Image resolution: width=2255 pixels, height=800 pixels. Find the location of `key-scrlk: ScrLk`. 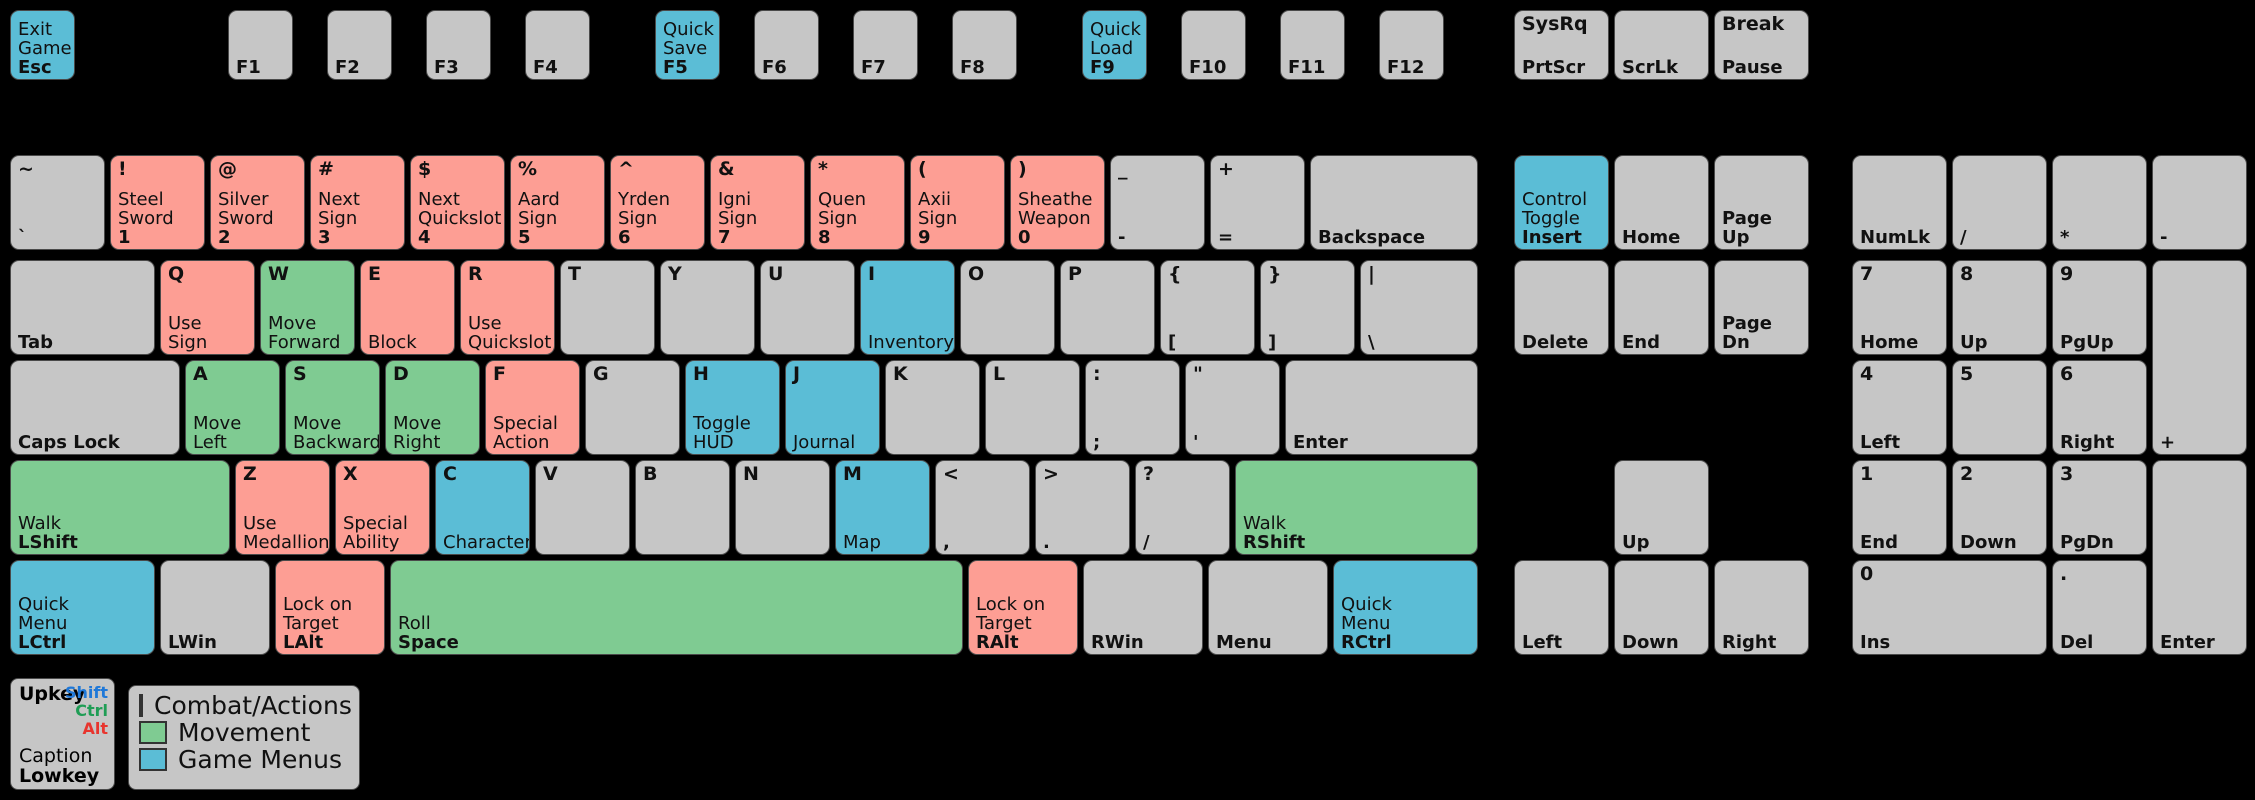

key-scrlk: ScrLk is located at coordinates (1661, 45).